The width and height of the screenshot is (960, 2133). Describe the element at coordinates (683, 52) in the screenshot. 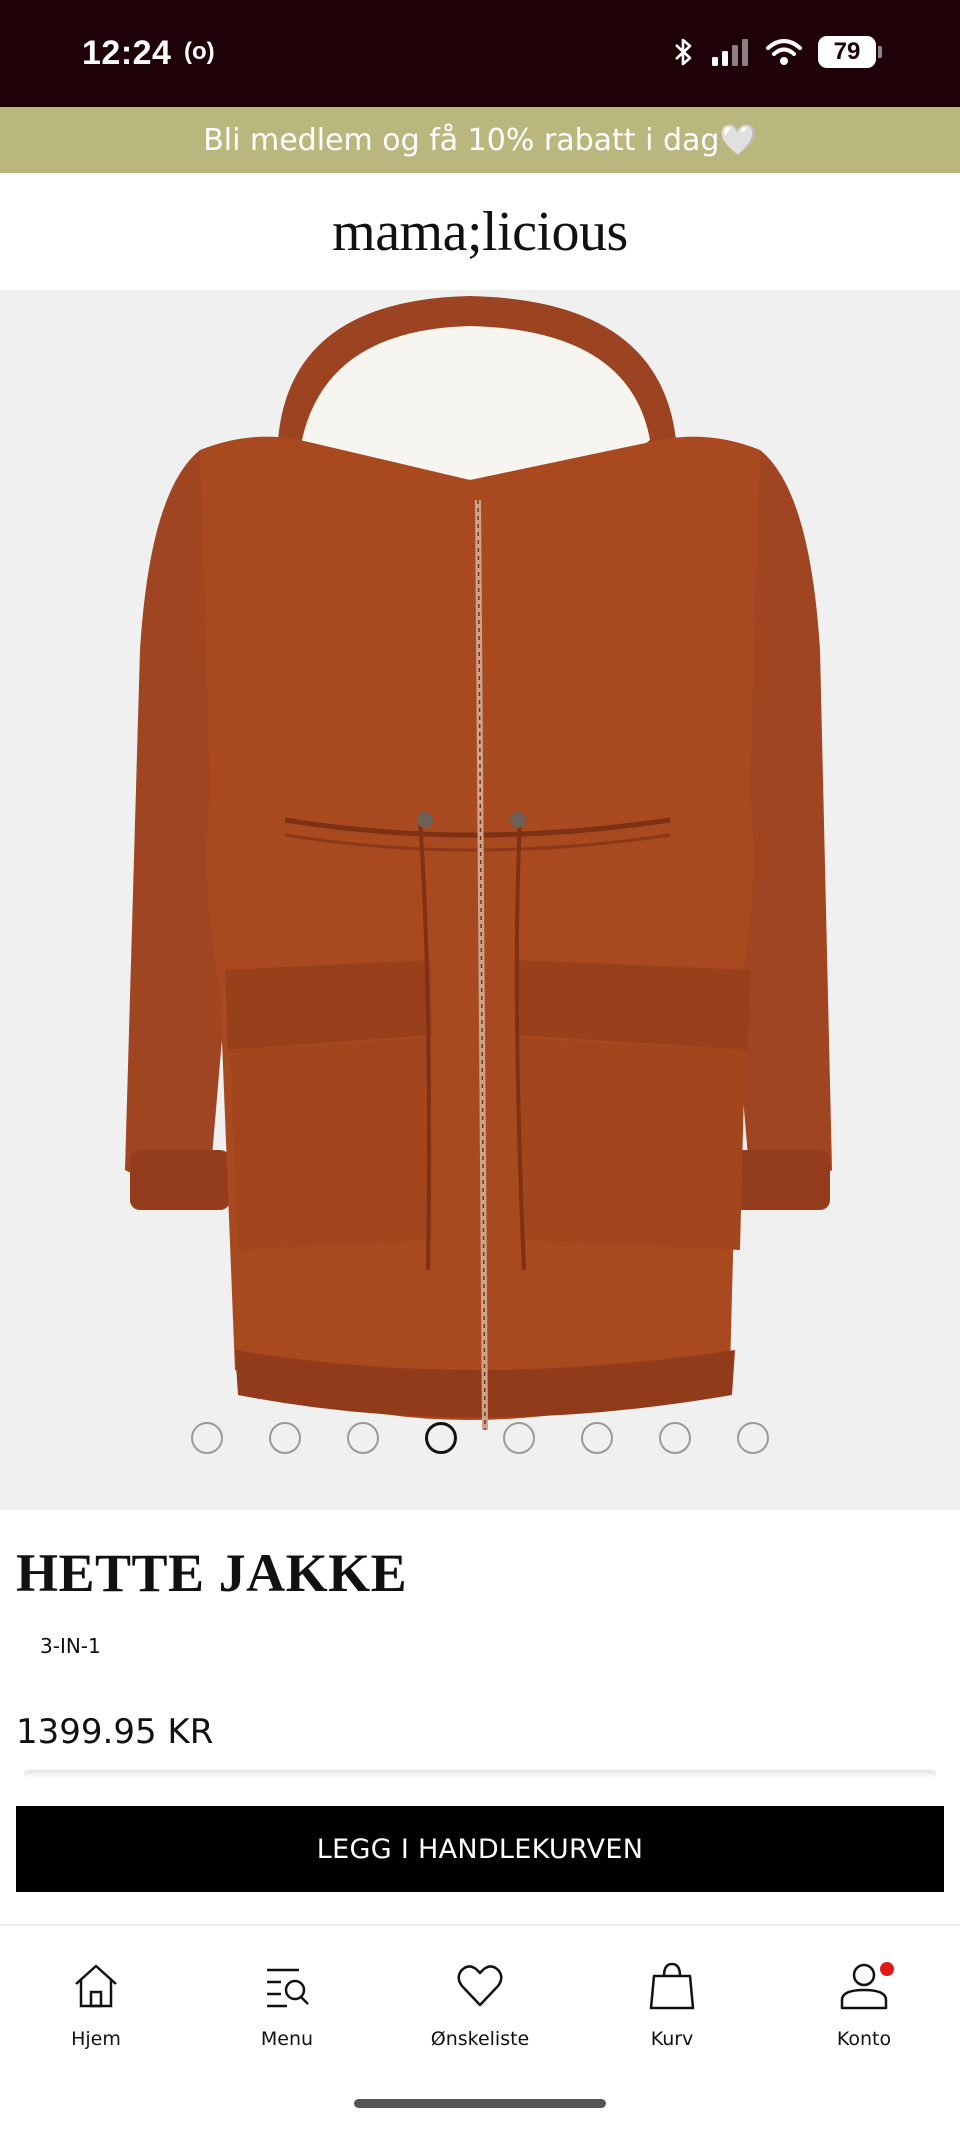

I see `bluetooth-icon` at that location.